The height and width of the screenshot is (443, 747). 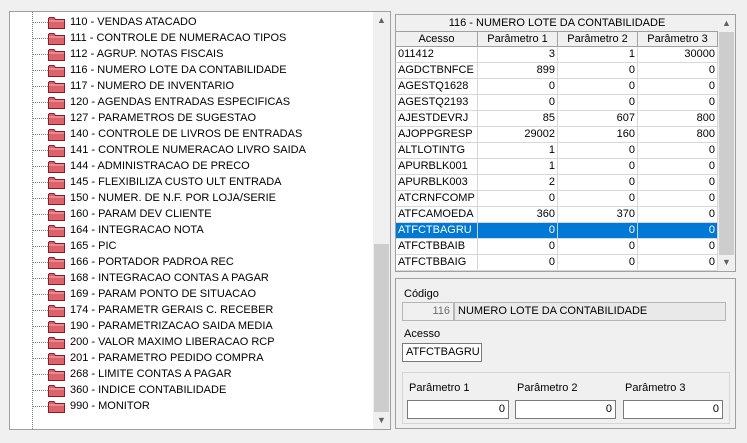 What do you see at coordinates (192, 406) in the screenshot?
I see `tree-item: 990 - MONITOR` at bounding box center [192, 406].